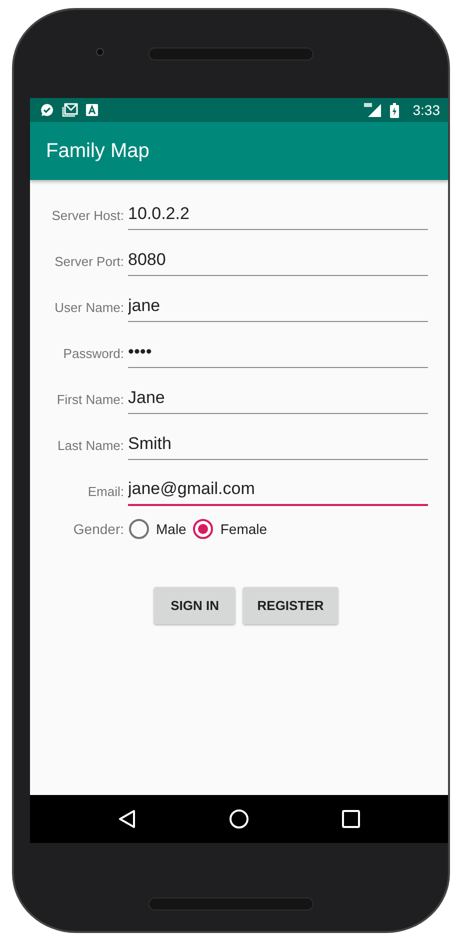 This screenshot has height=938, width=454. I want to click on field-label: Last Name:, so click(90, 446).